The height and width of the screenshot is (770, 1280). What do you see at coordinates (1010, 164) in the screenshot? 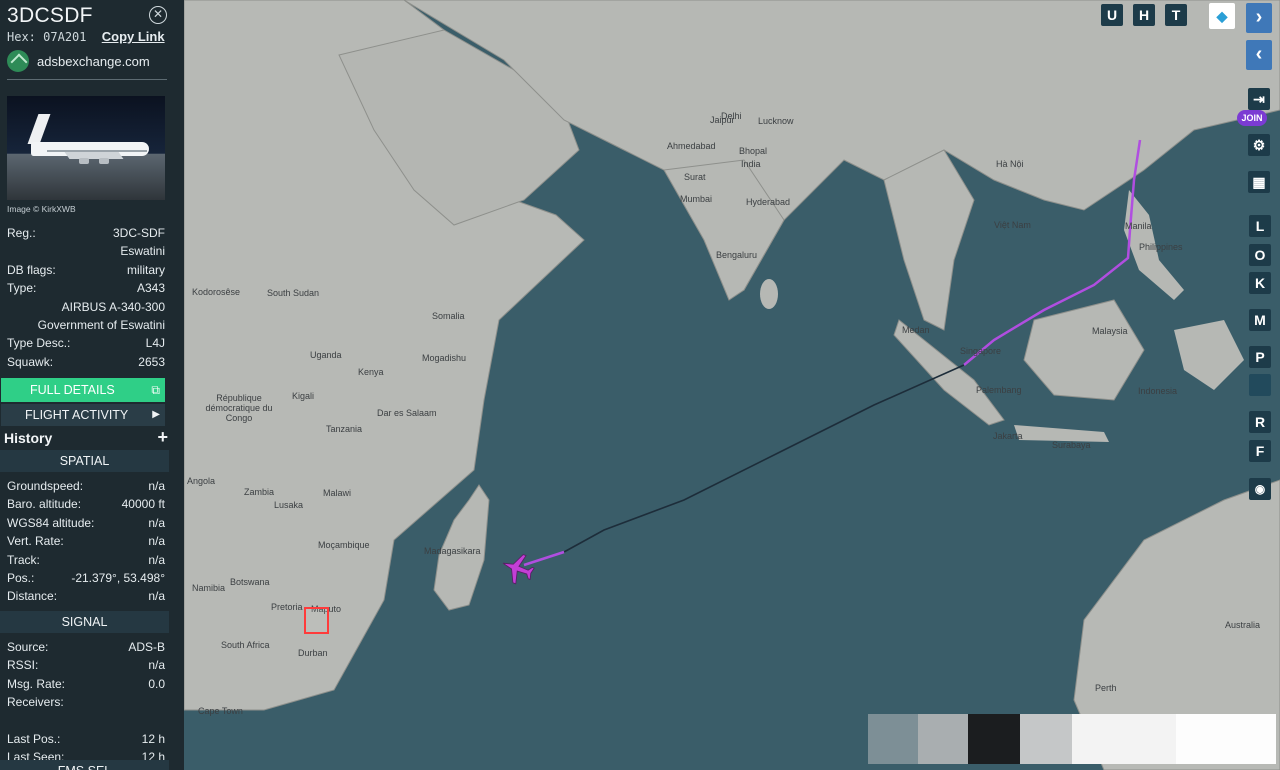
I see `map-place-label: Hà Nội` at bounding box center [1010, 164].